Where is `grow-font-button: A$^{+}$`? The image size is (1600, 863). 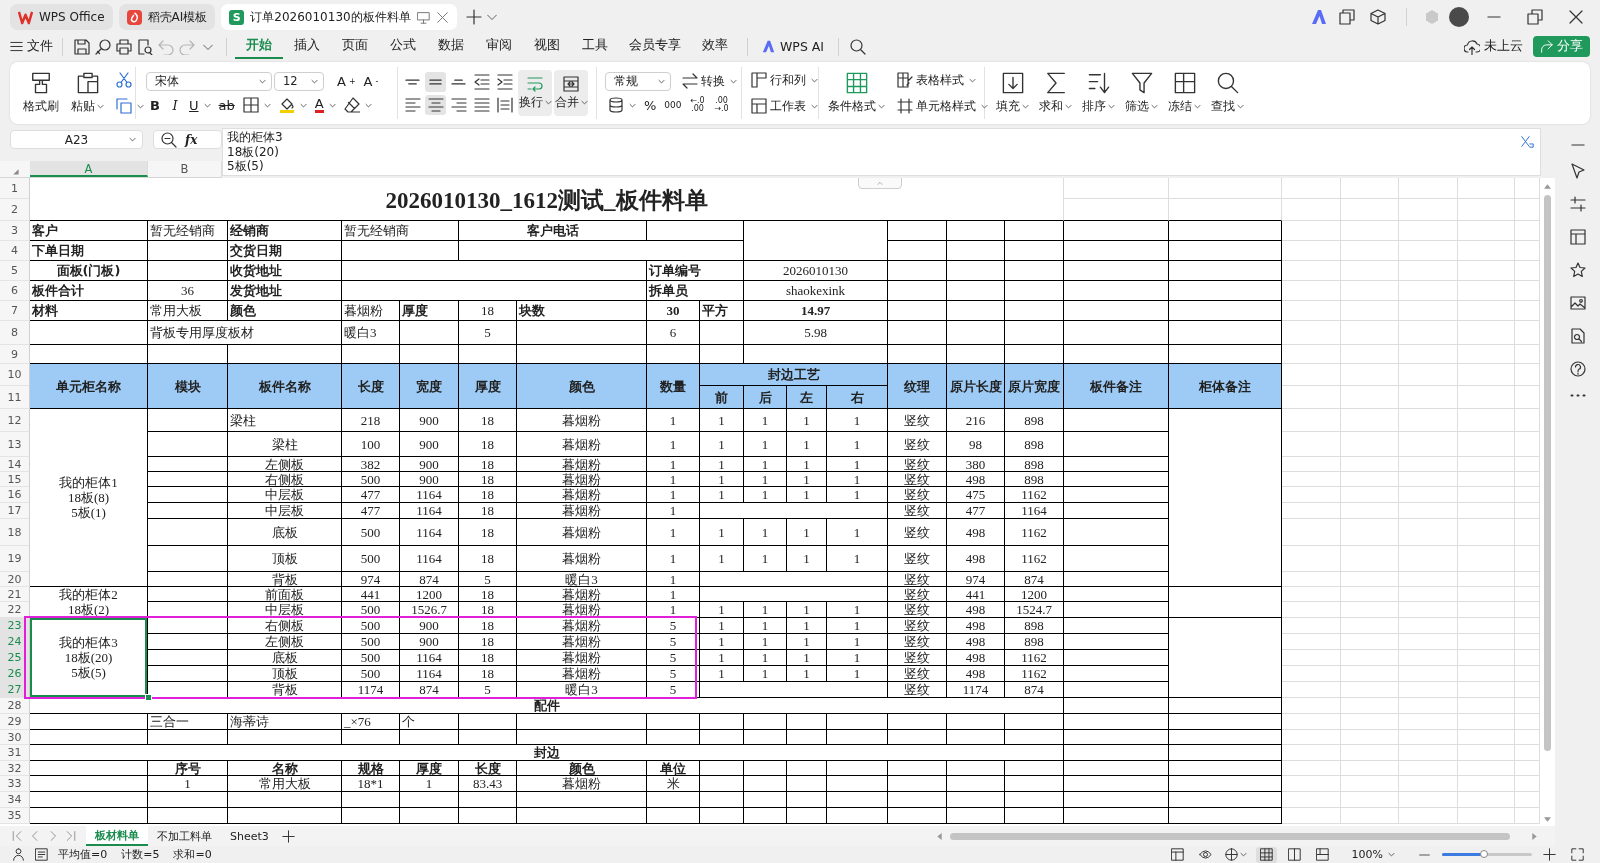
grow-font-button: A$^{+}$ is located at coordinates (346, 81).